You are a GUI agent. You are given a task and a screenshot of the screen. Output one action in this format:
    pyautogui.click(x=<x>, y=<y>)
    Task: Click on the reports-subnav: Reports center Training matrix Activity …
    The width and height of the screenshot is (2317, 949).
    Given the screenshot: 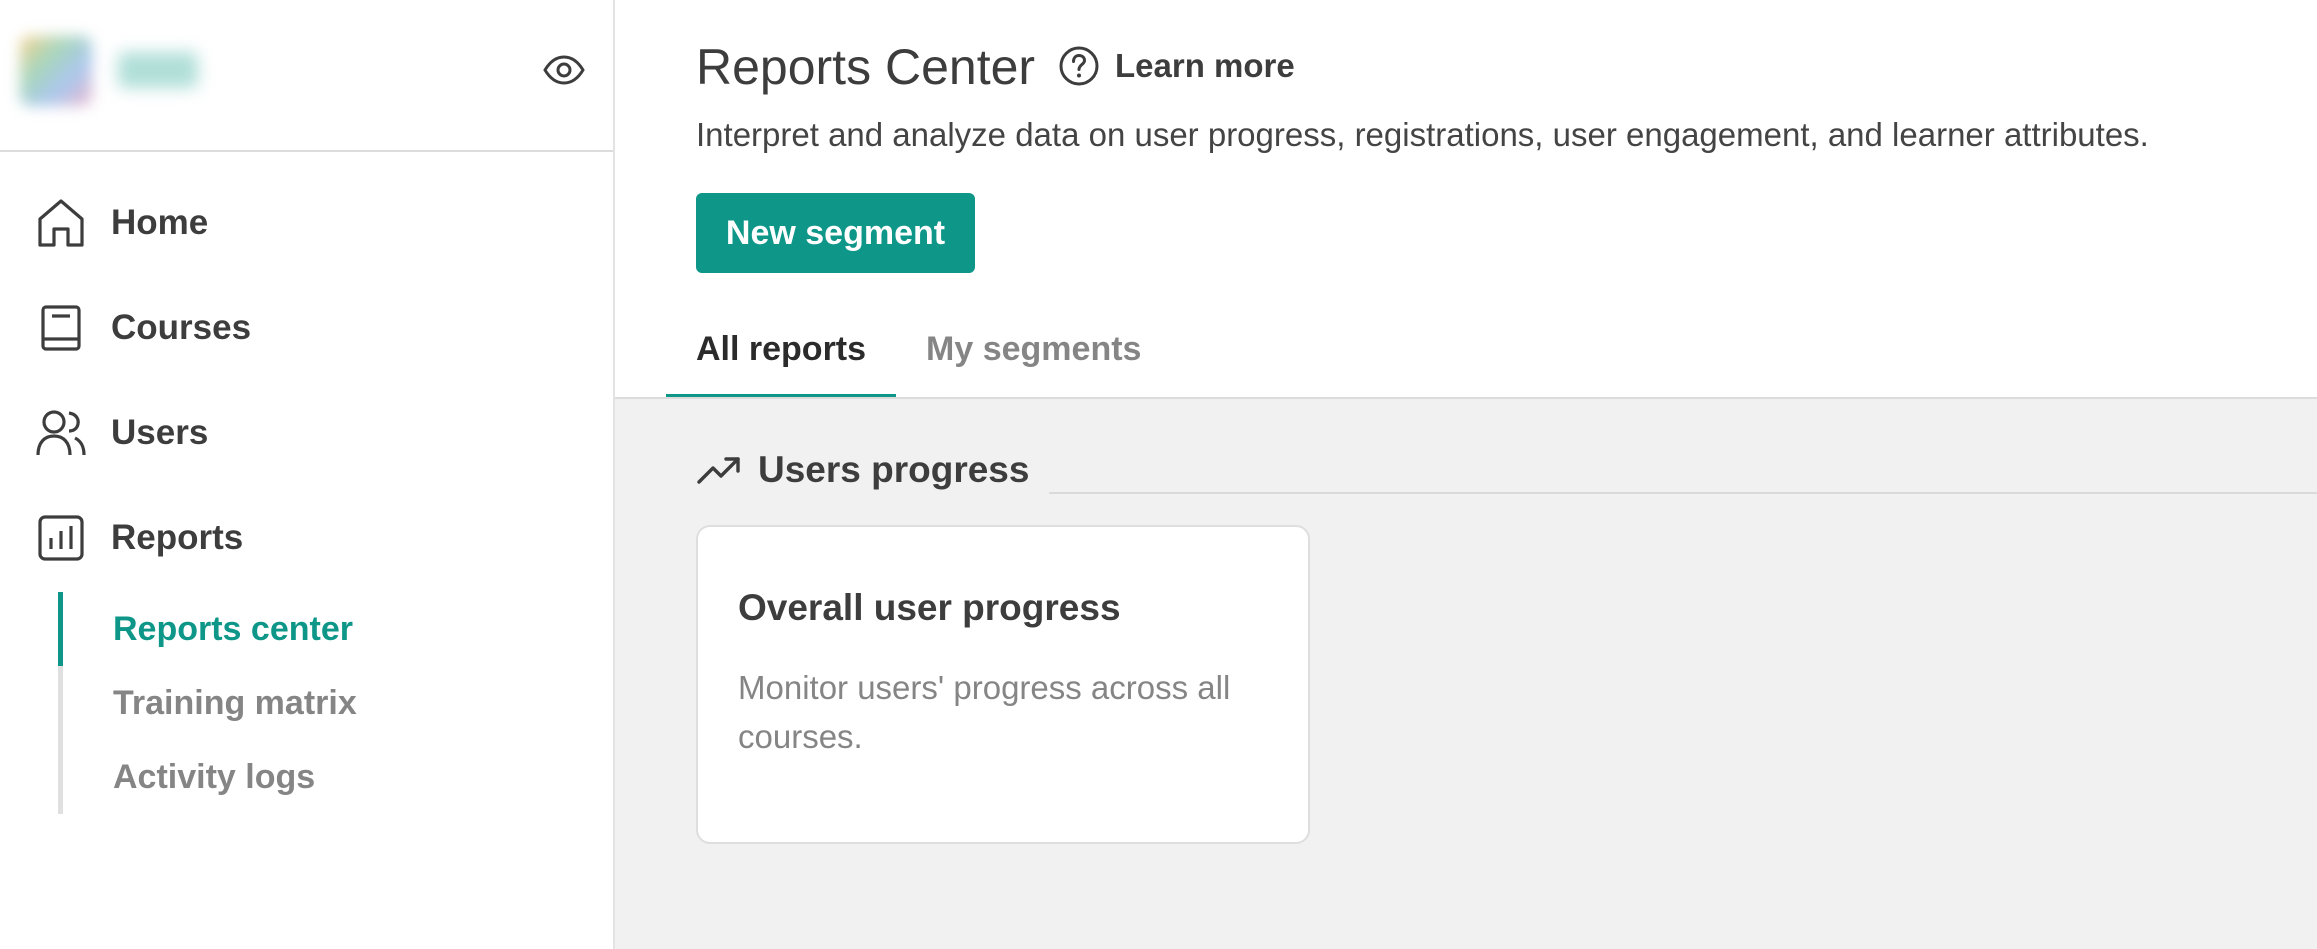 What is the action you would take?
    pyautogui.click(x=318, y=703)
    